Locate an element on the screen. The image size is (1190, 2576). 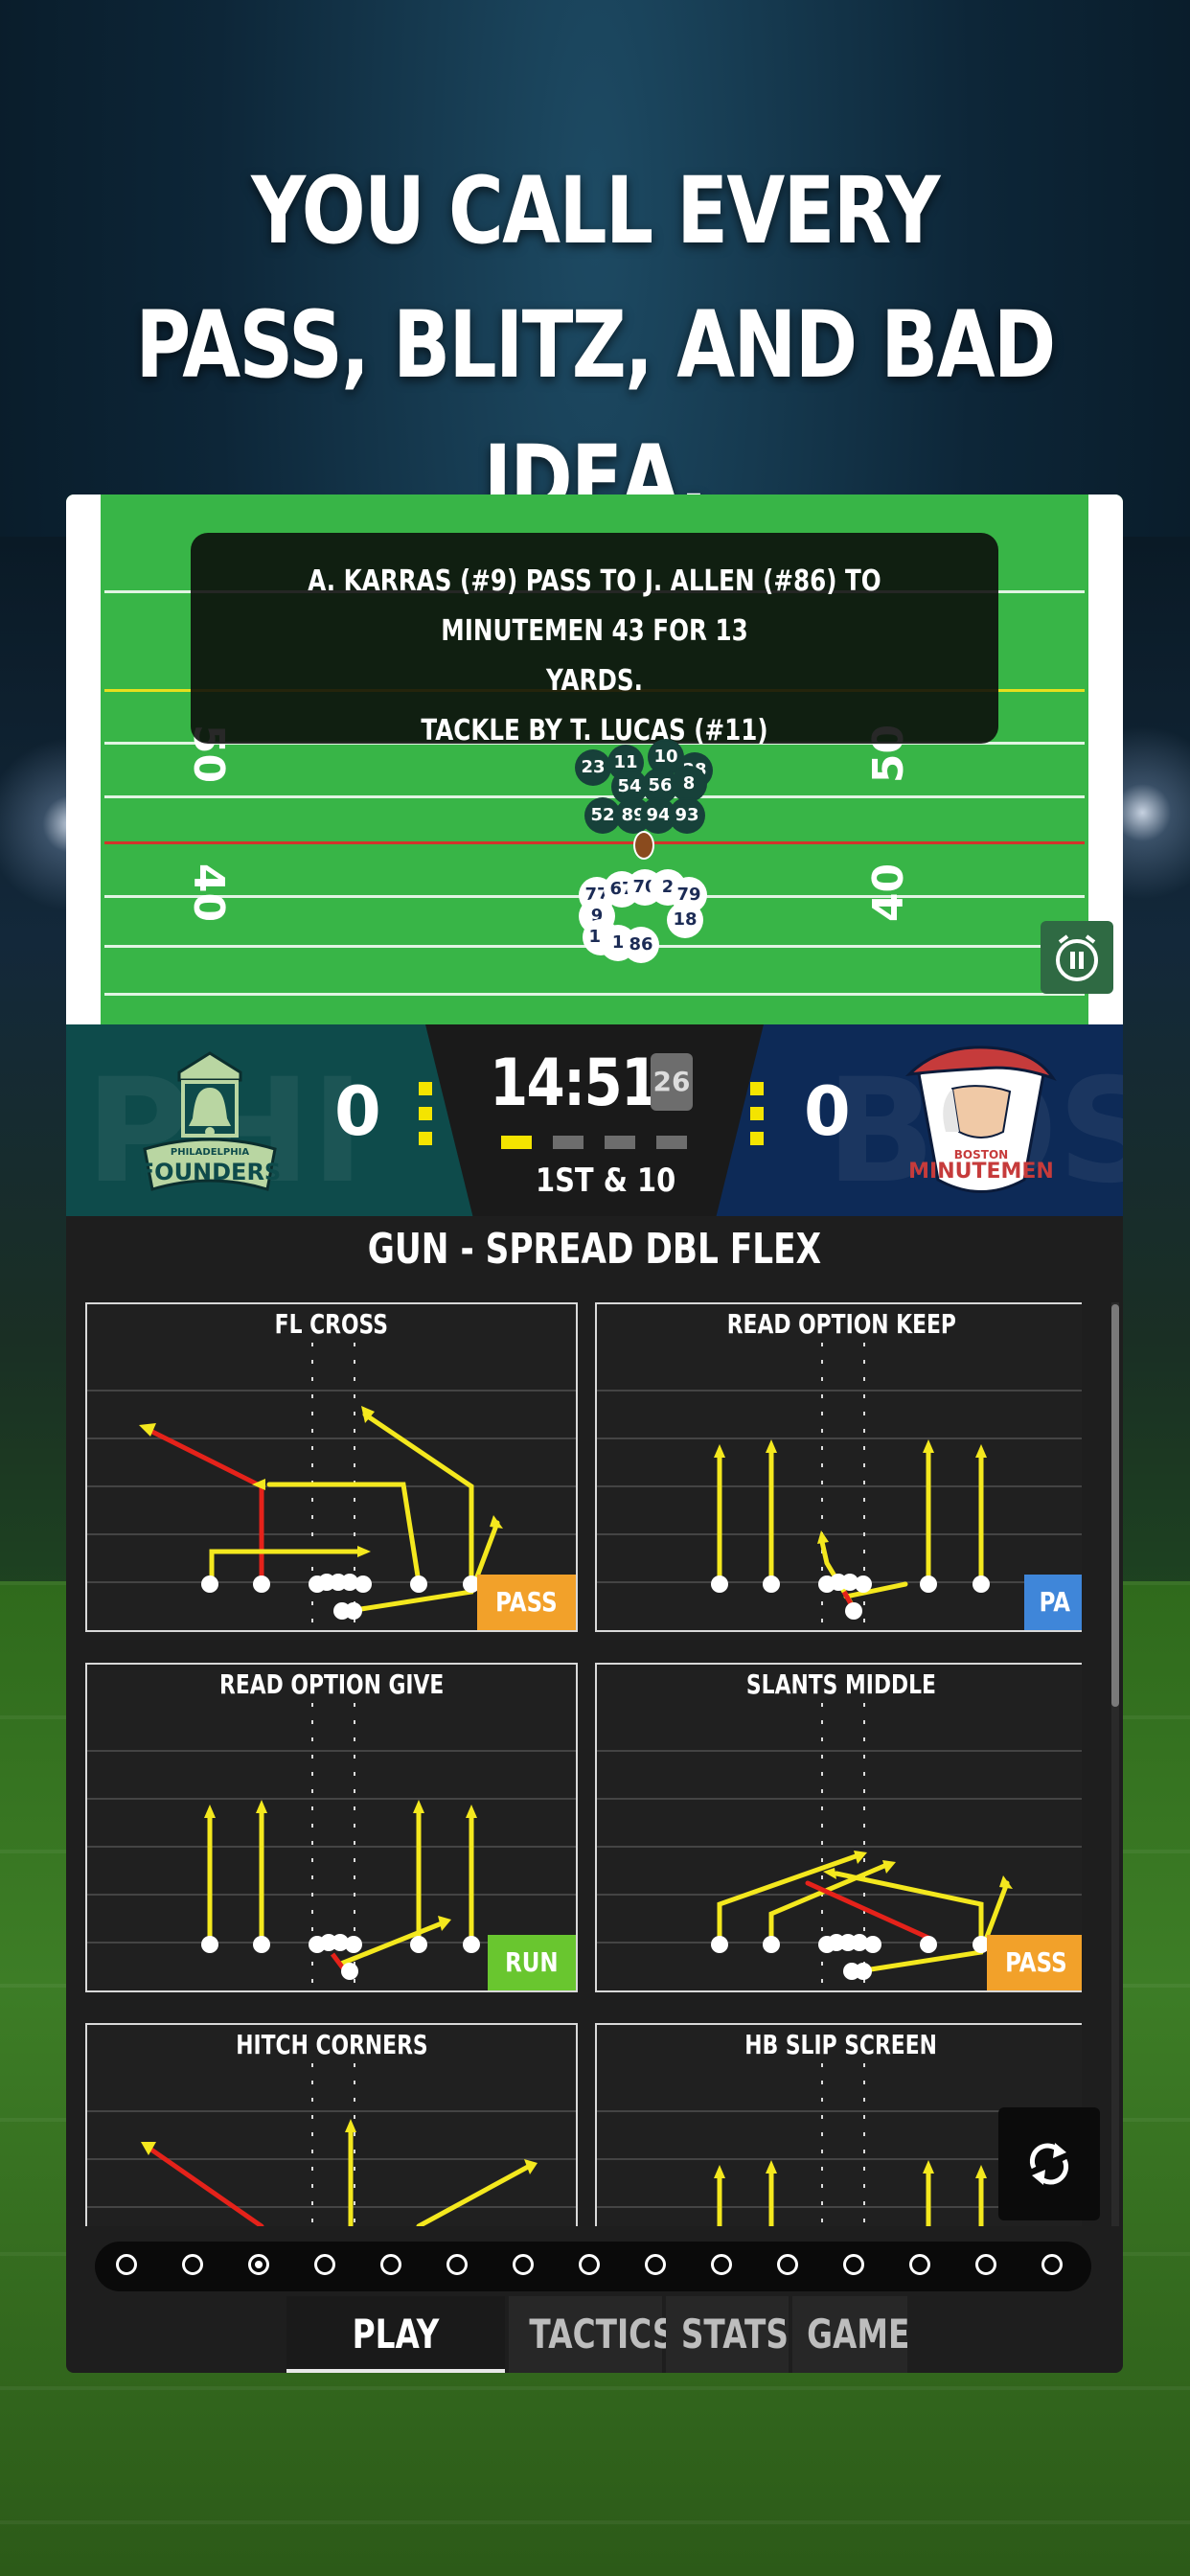
flip-arrows-icon is located at coordinates (1049, 2164).